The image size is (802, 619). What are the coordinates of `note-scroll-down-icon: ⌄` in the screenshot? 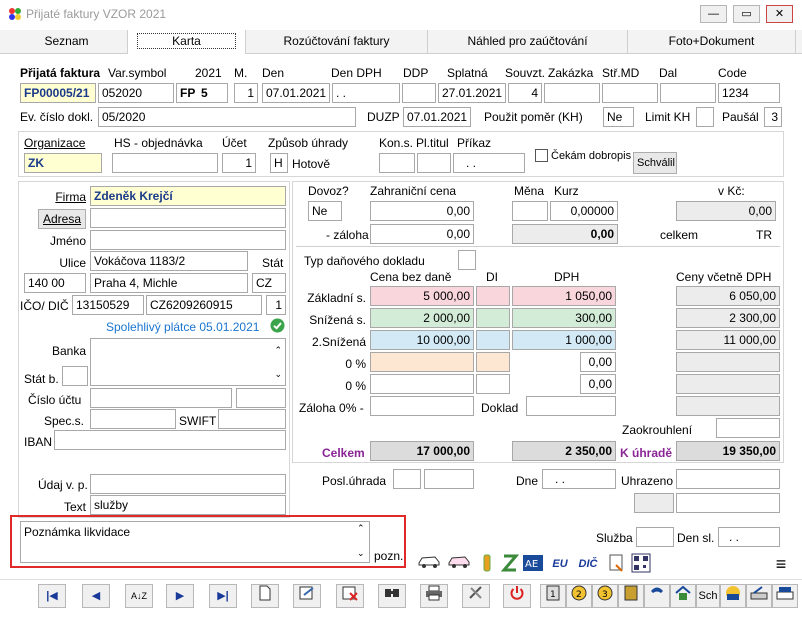 It's located at (361, 553).